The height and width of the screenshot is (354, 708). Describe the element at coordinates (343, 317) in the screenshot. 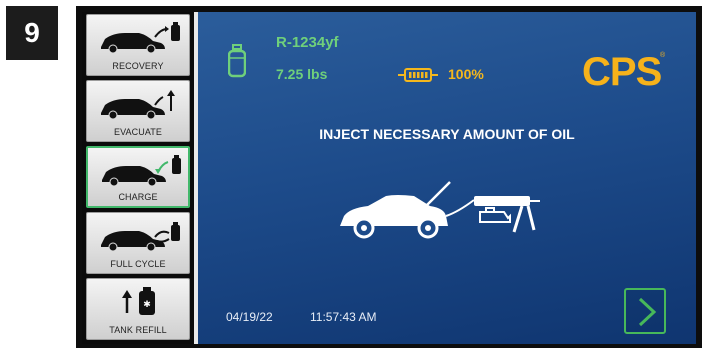

I see `status-time: 11:57:43 AM` at that location.